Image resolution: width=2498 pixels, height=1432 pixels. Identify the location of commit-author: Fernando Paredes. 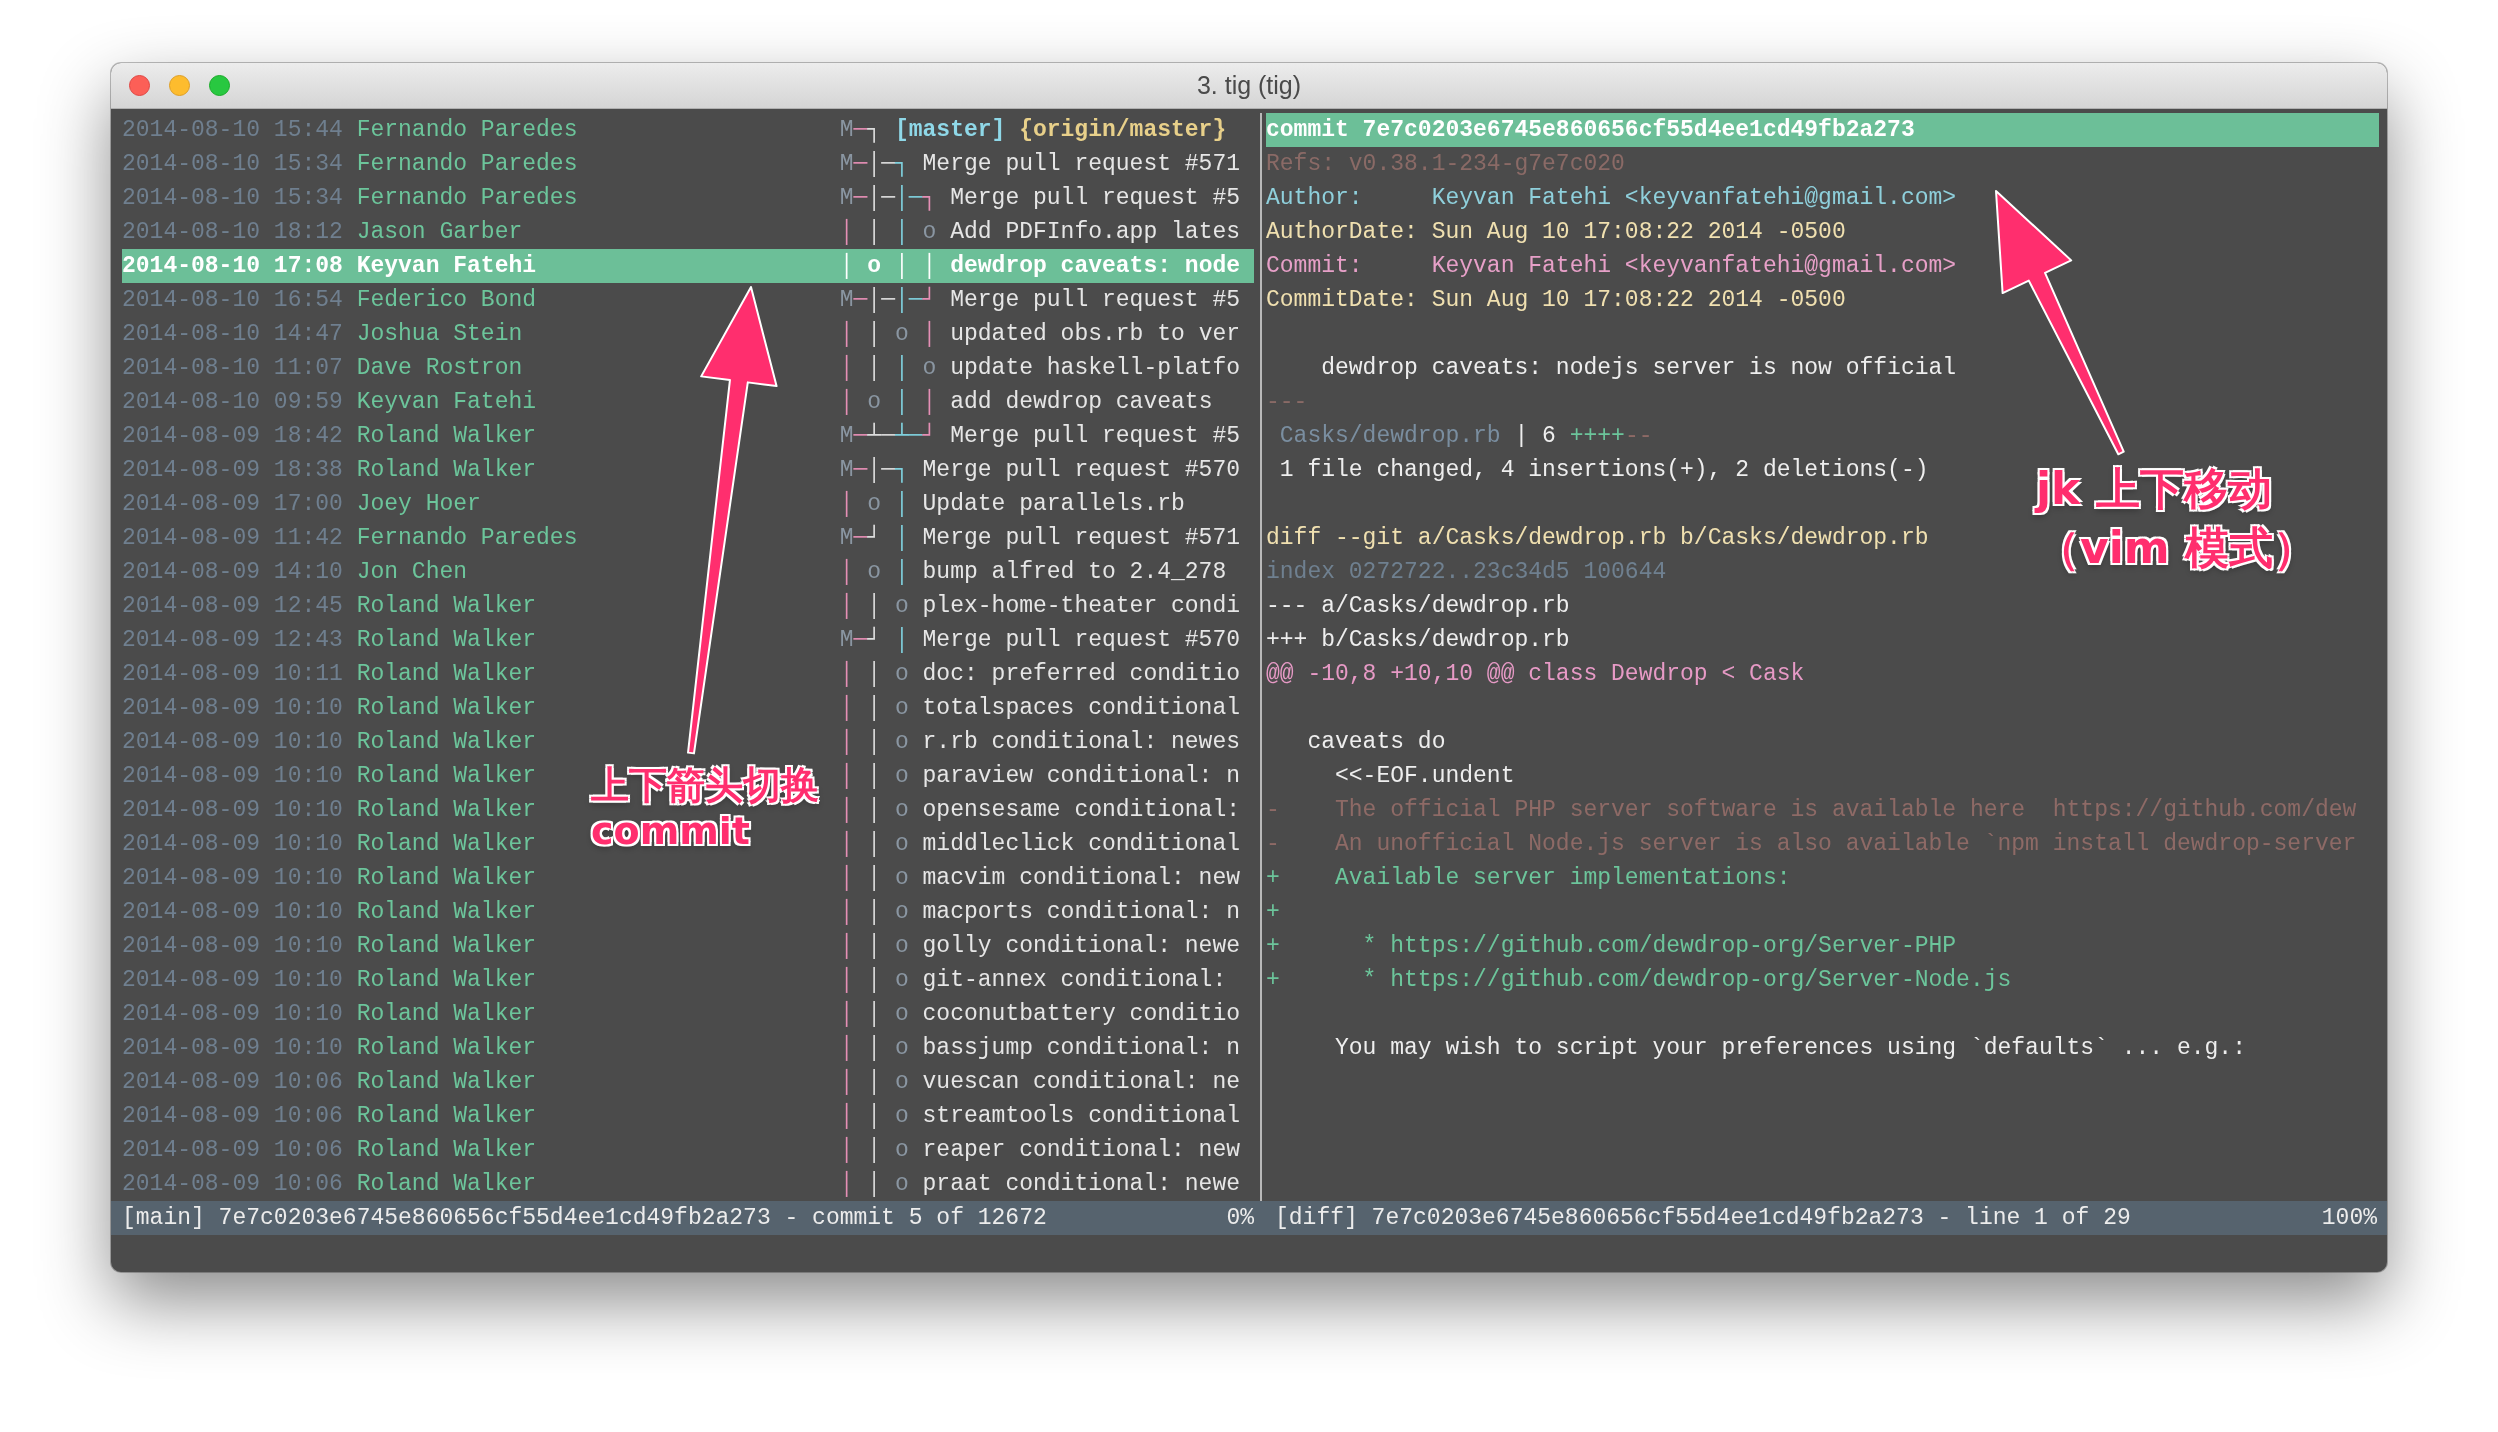
(467, 164).